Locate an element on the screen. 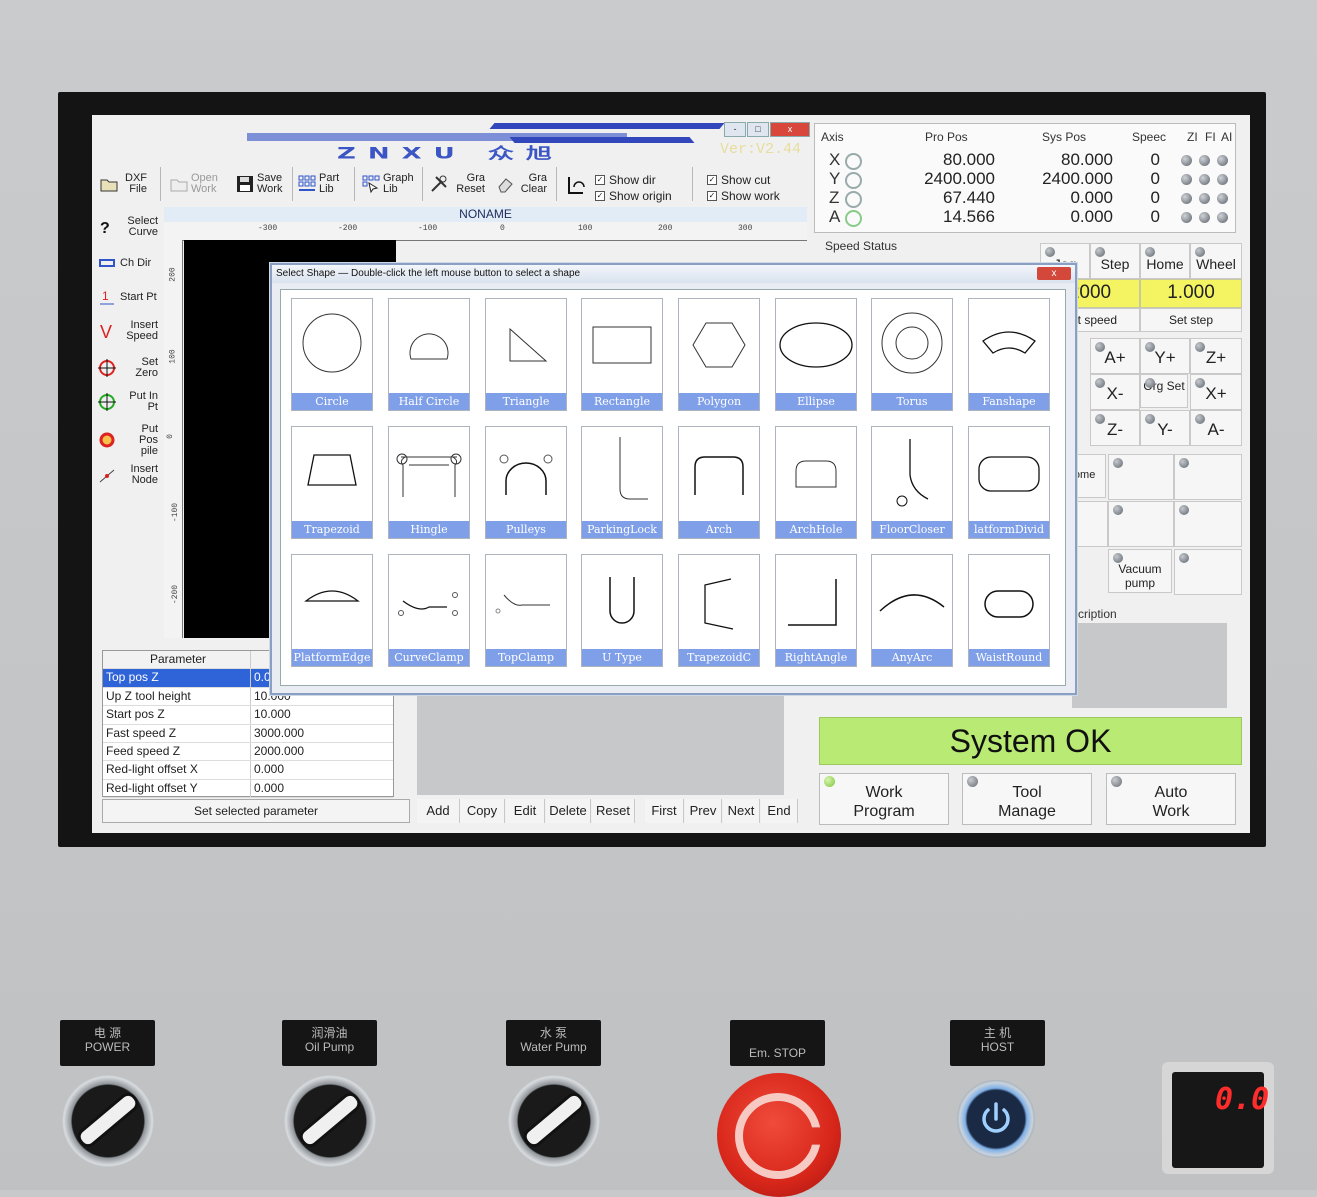 The image size is (1317, 1197). shape-circle: Circle is located at coordinates (332, 354).